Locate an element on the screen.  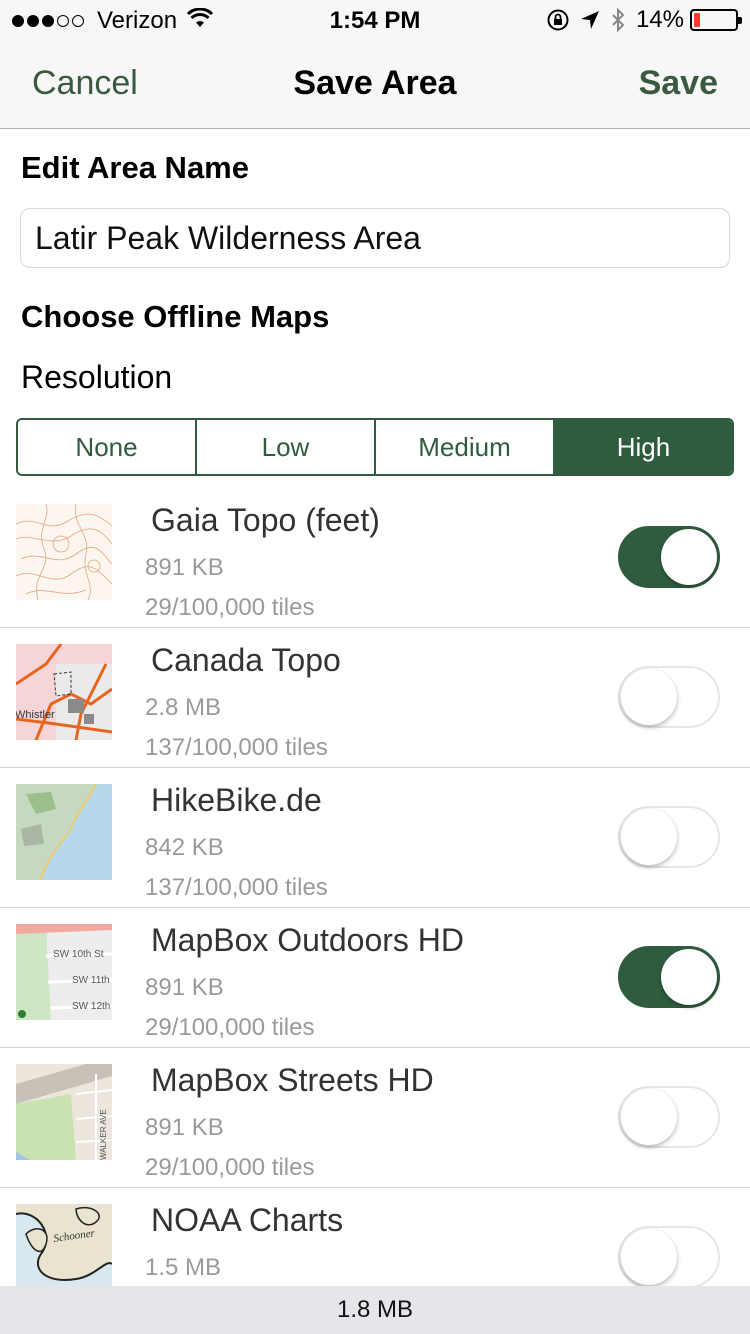
battery-percent: 14% is located at coordinates (659, 19).